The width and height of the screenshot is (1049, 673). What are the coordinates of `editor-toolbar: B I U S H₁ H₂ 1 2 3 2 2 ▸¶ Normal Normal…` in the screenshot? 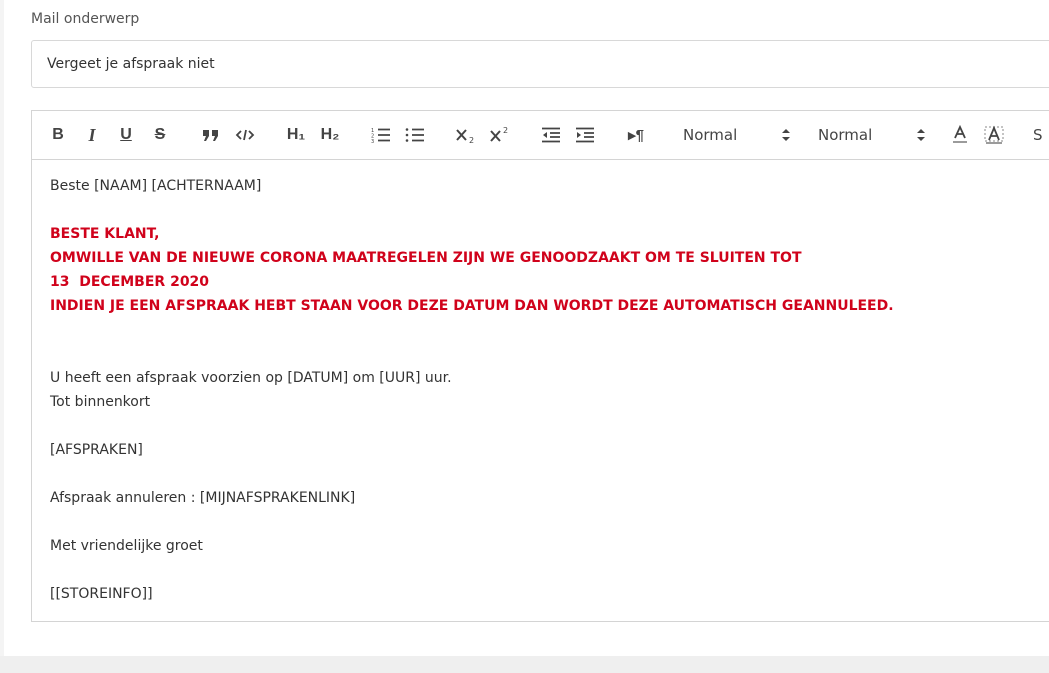 It's located at (540, 135).